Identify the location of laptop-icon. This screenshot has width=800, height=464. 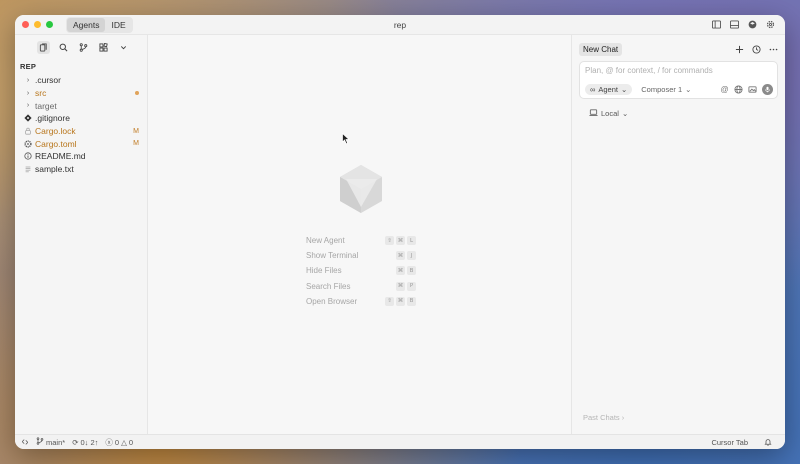
(593, 113).